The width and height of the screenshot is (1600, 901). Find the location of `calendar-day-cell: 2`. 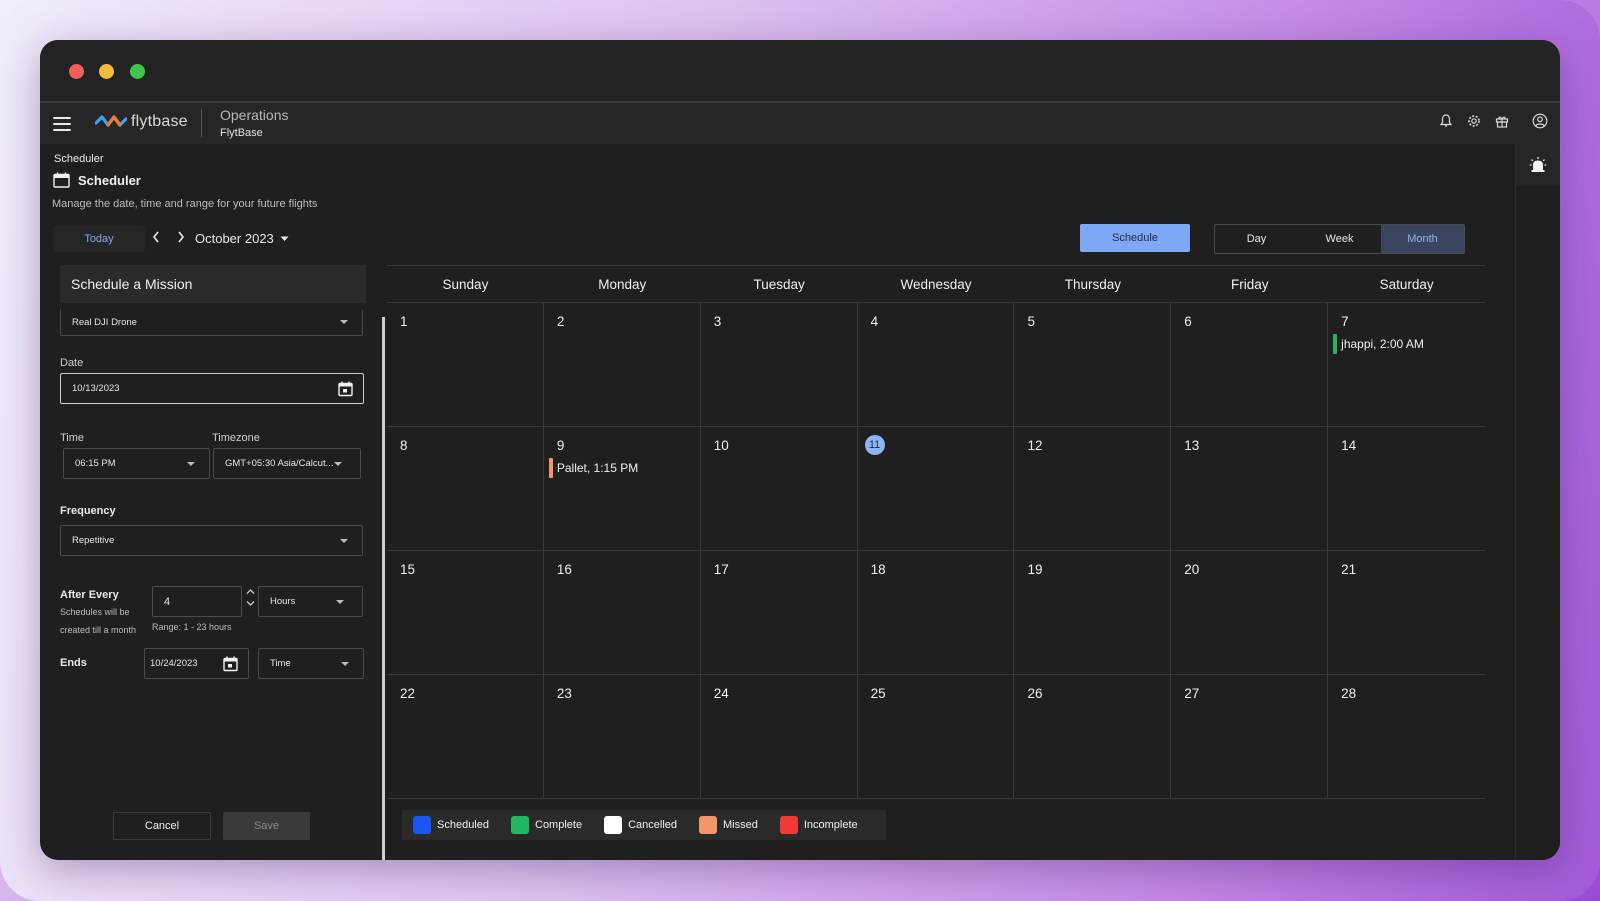

calendar-day-cell: 2 is located at coordinates (622, 364).